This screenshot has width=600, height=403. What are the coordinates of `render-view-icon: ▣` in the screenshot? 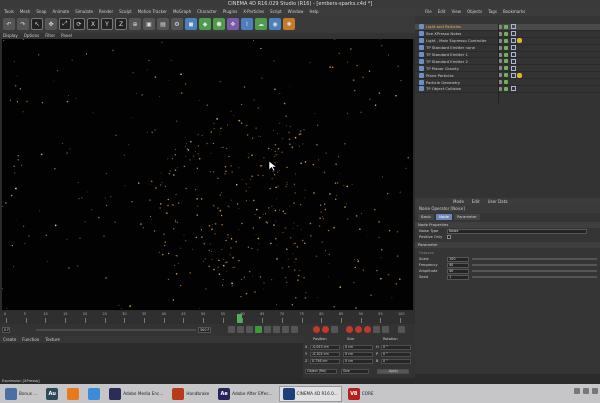 It's located at (149, 24).